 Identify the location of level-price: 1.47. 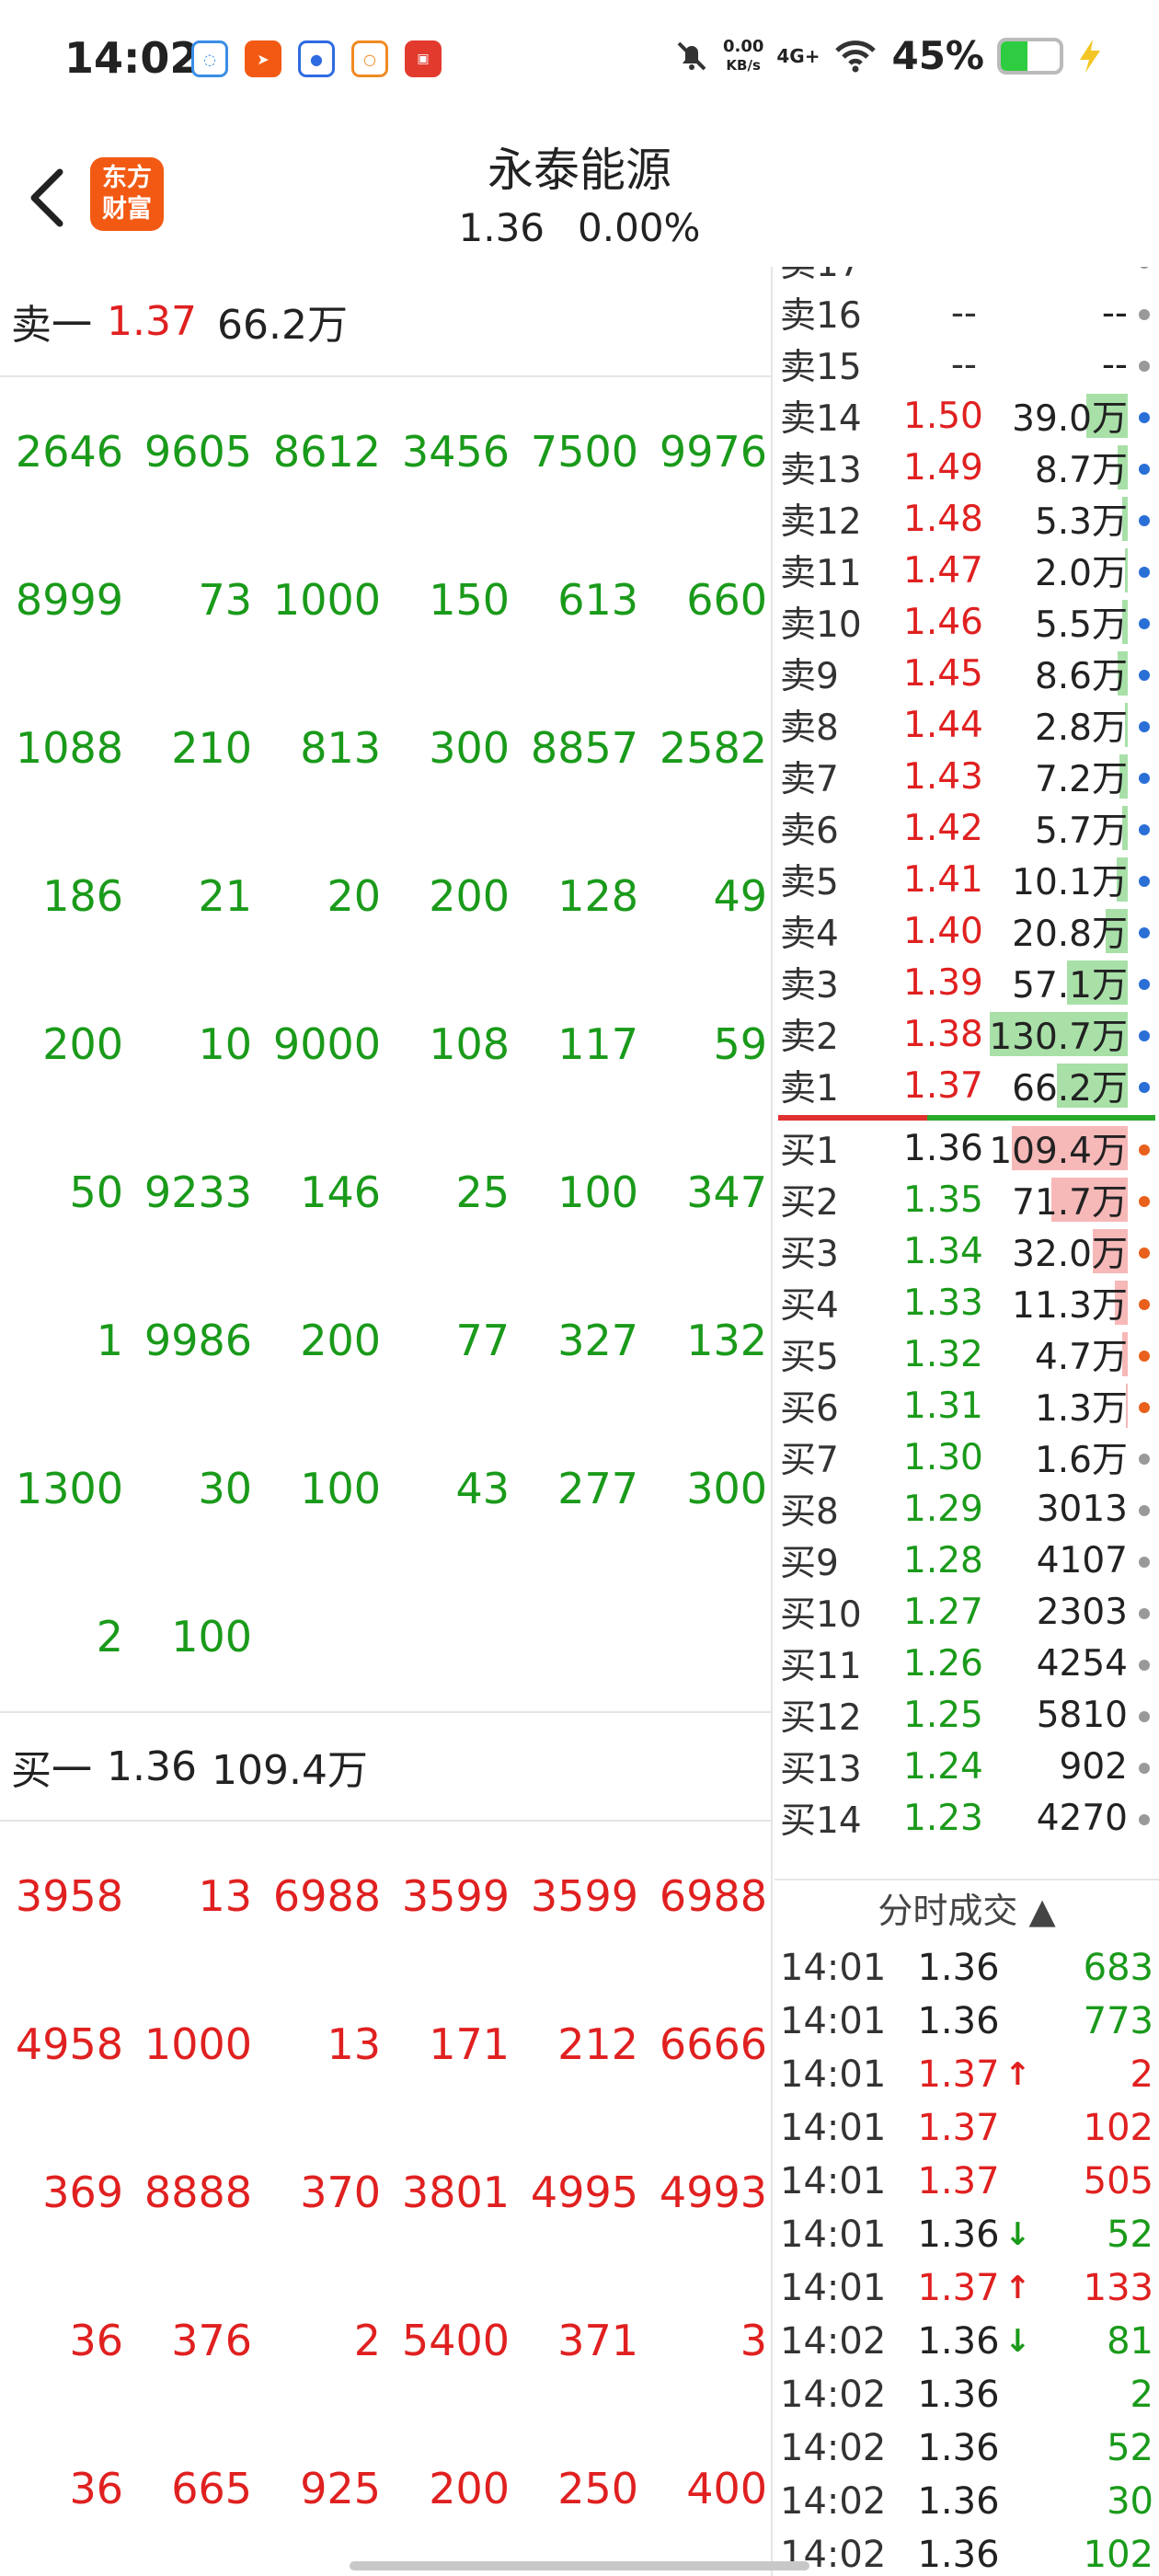
(943, 570).